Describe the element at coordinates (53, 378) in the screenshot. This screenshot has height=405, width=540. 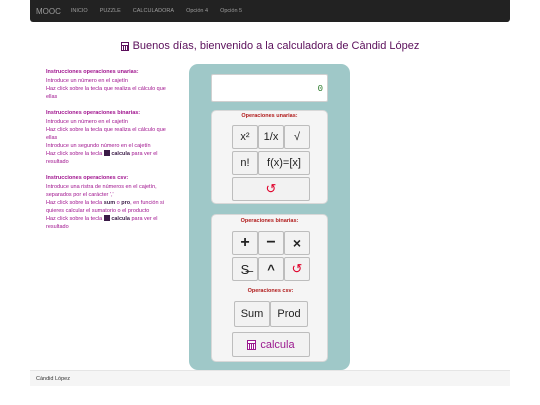
I see `footer-author: Càndid López` at that location.